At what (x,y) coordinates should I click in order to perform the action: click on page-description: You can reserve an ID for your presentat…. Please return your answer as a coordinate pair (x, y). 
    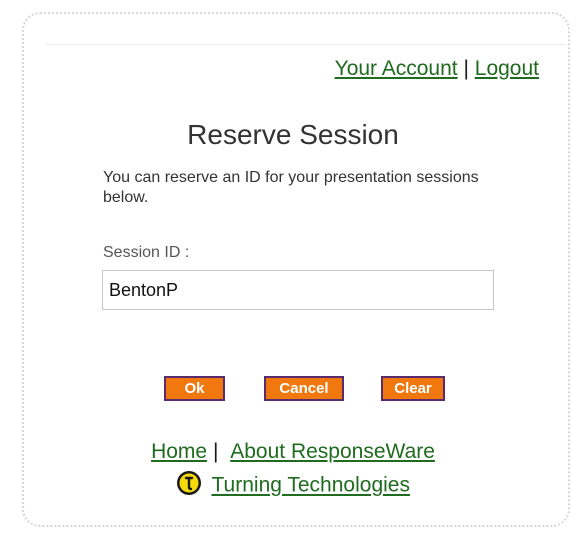
    Looking at the image, I should click on (291, 187).